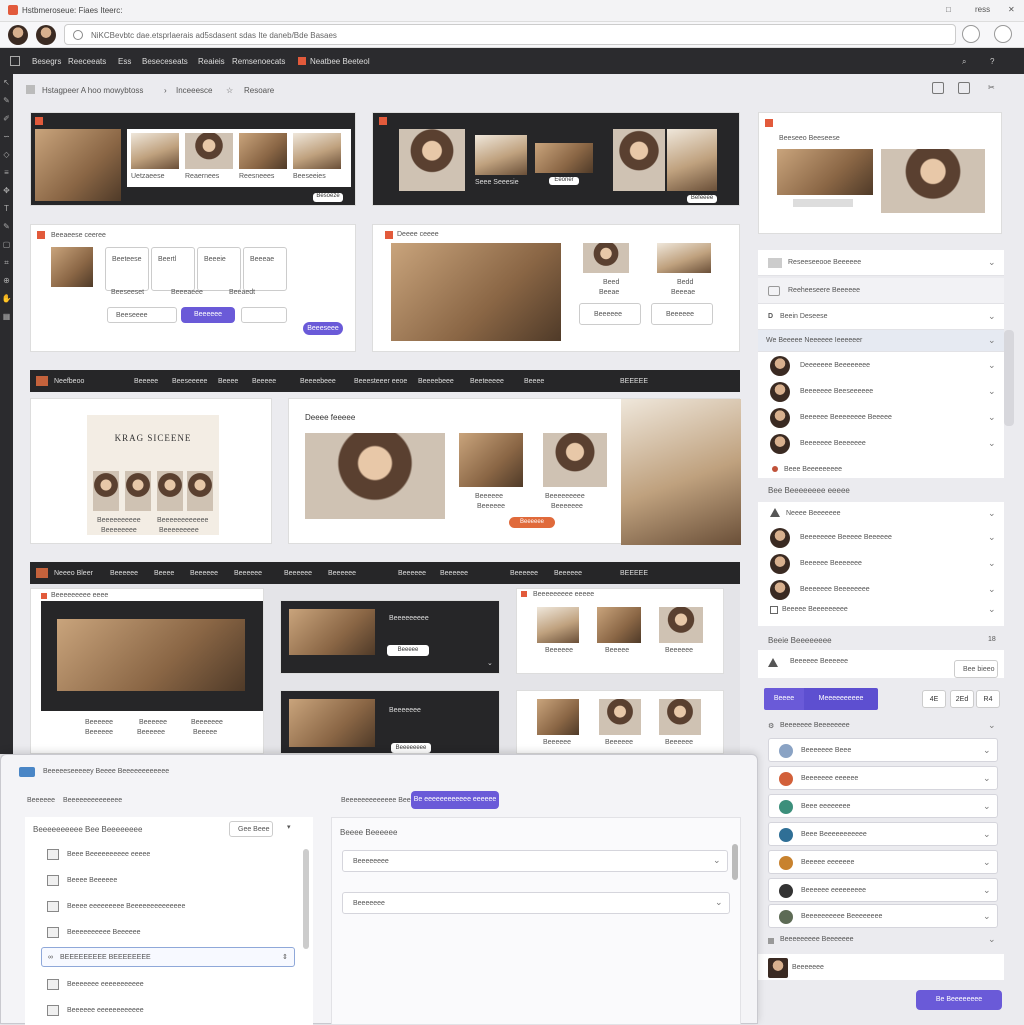 This screenshot has width=1024, height=1025. What do you see at coordinates (92, 800) in the screenshot?
I see `tab-secondary: Beeeeeeeeeeeeee` at bounding box center [92, 800].